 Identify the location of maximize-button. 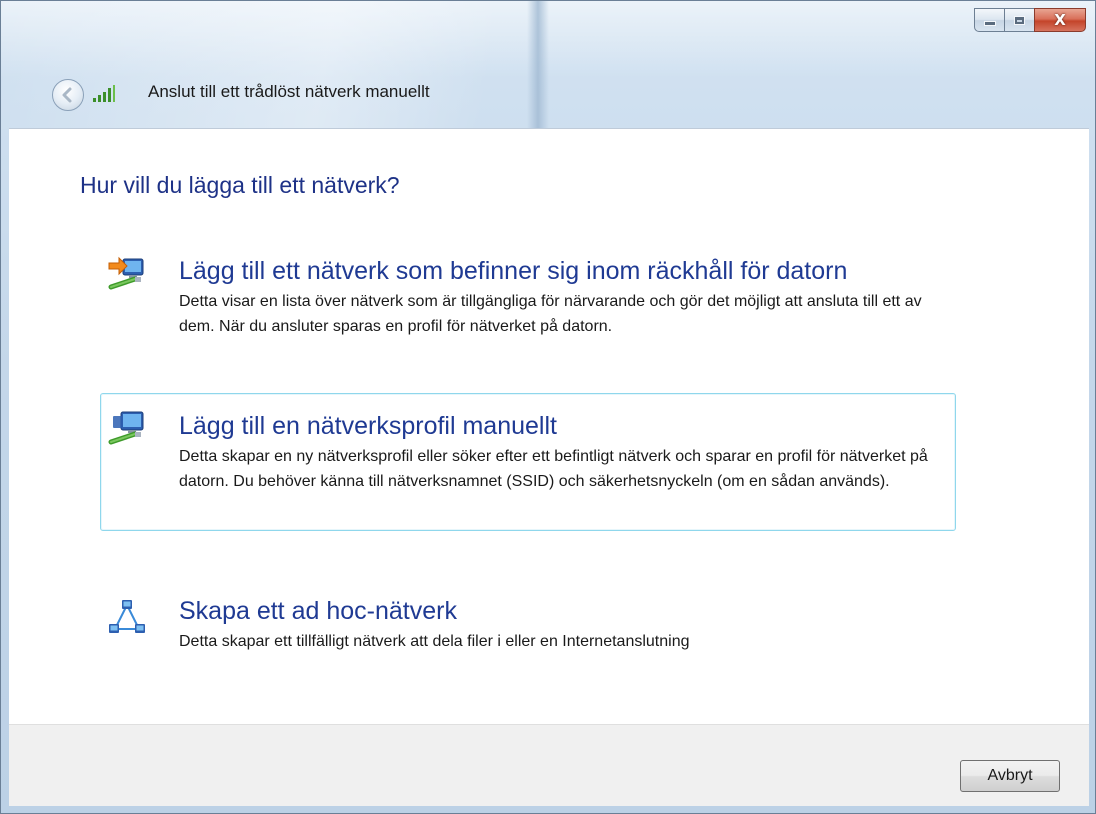
(1019, 20).